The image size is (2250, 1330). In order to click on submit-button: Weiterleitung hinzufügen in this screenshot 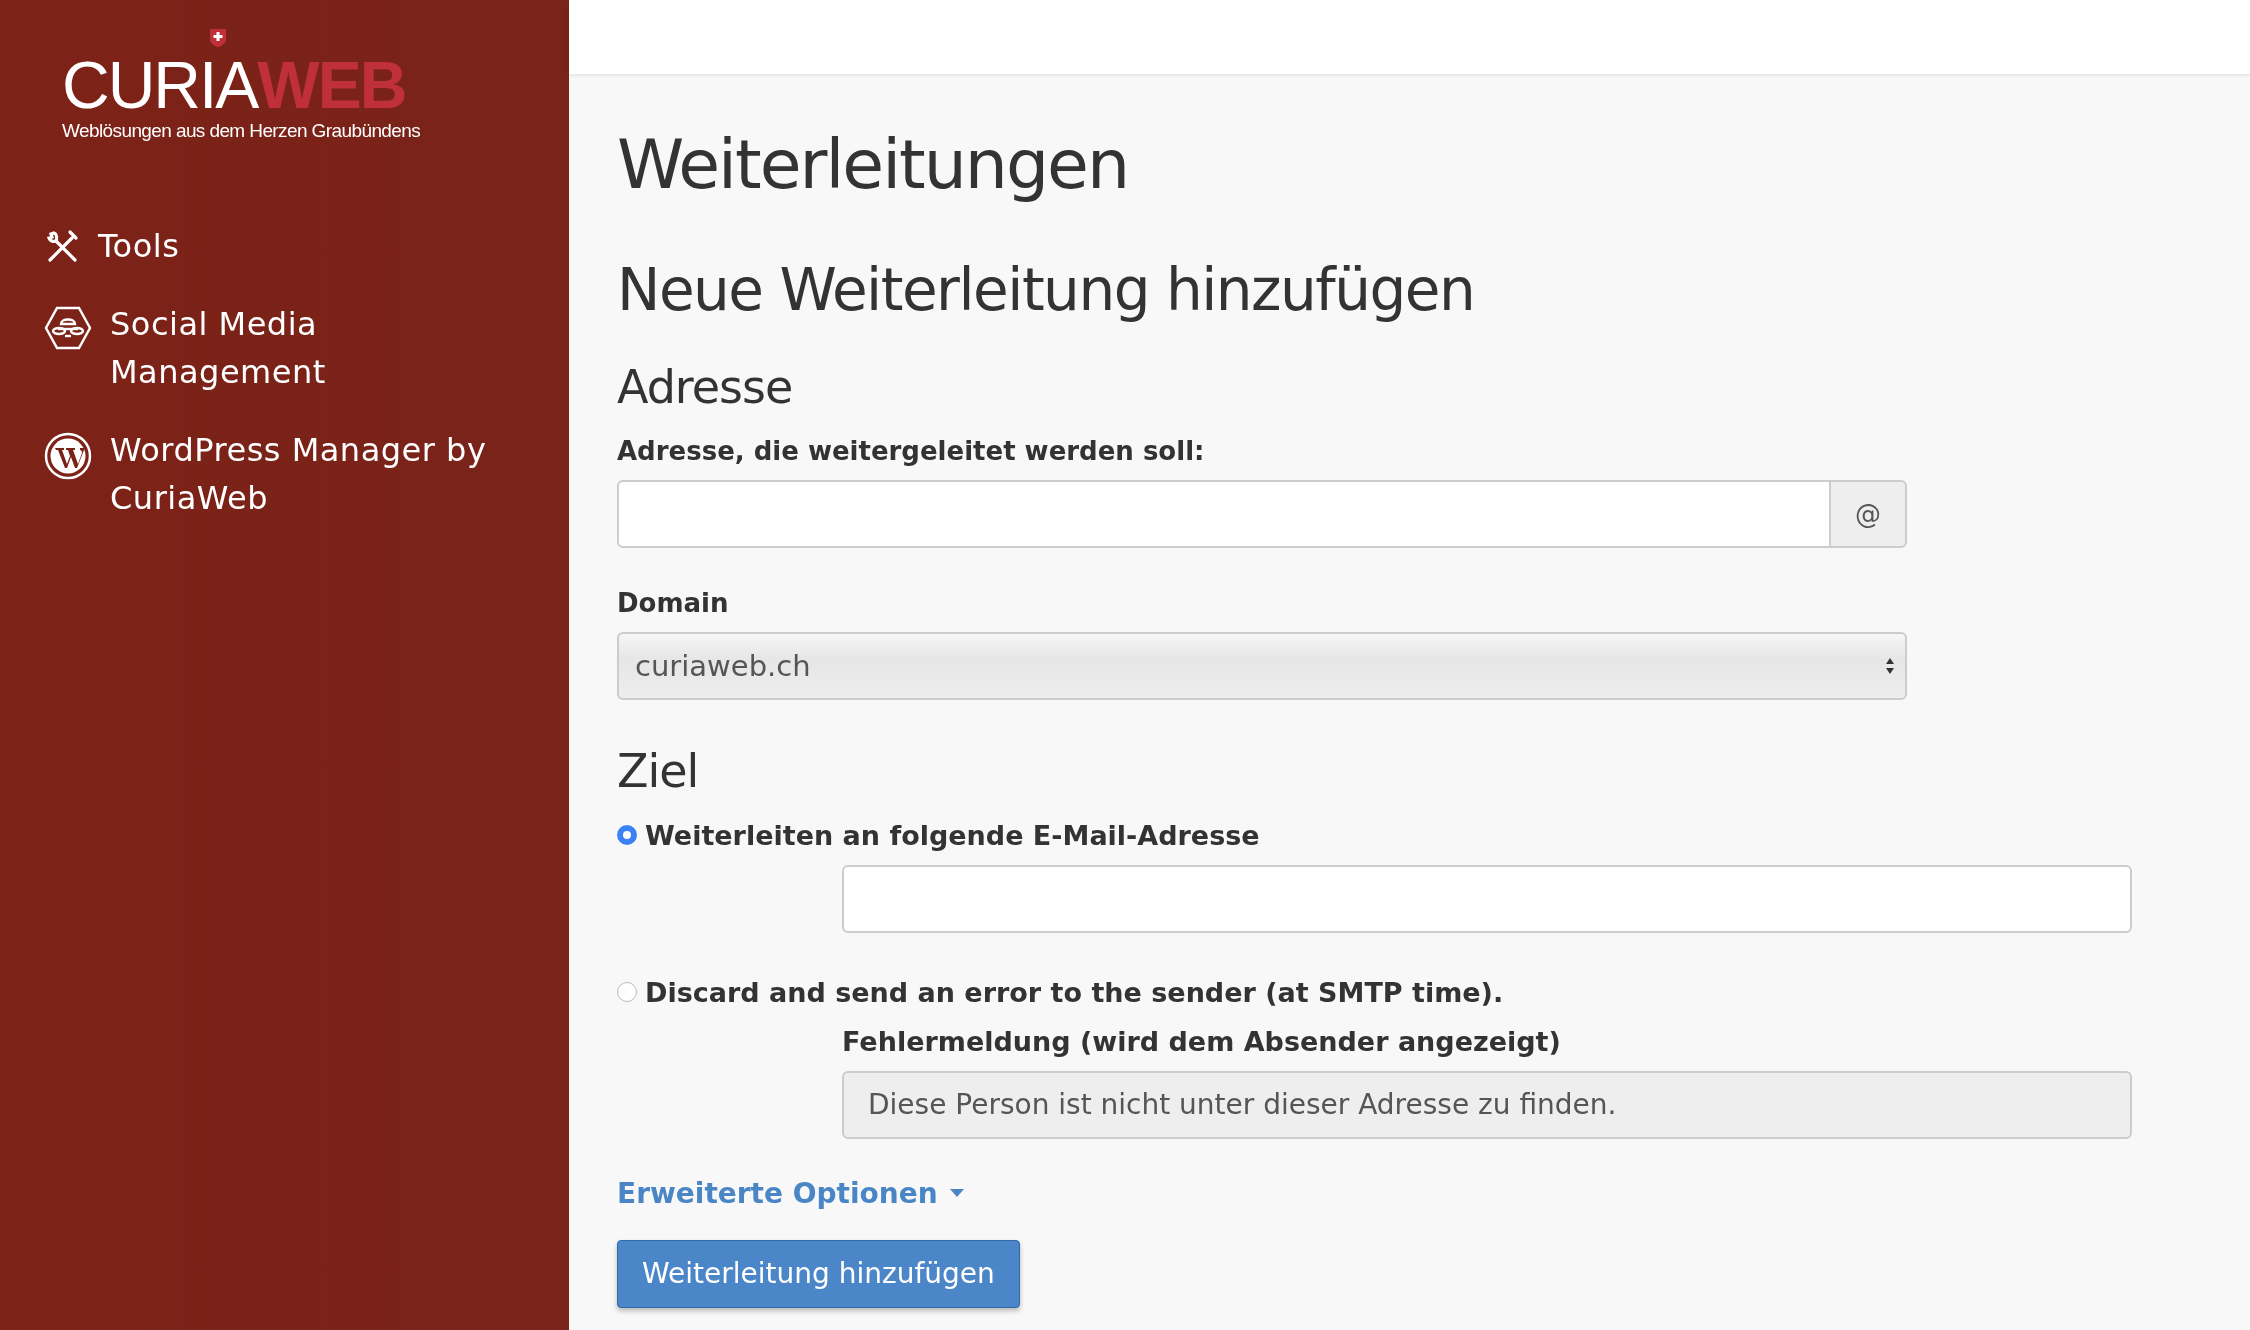, I will do `click(818, 1273)`.